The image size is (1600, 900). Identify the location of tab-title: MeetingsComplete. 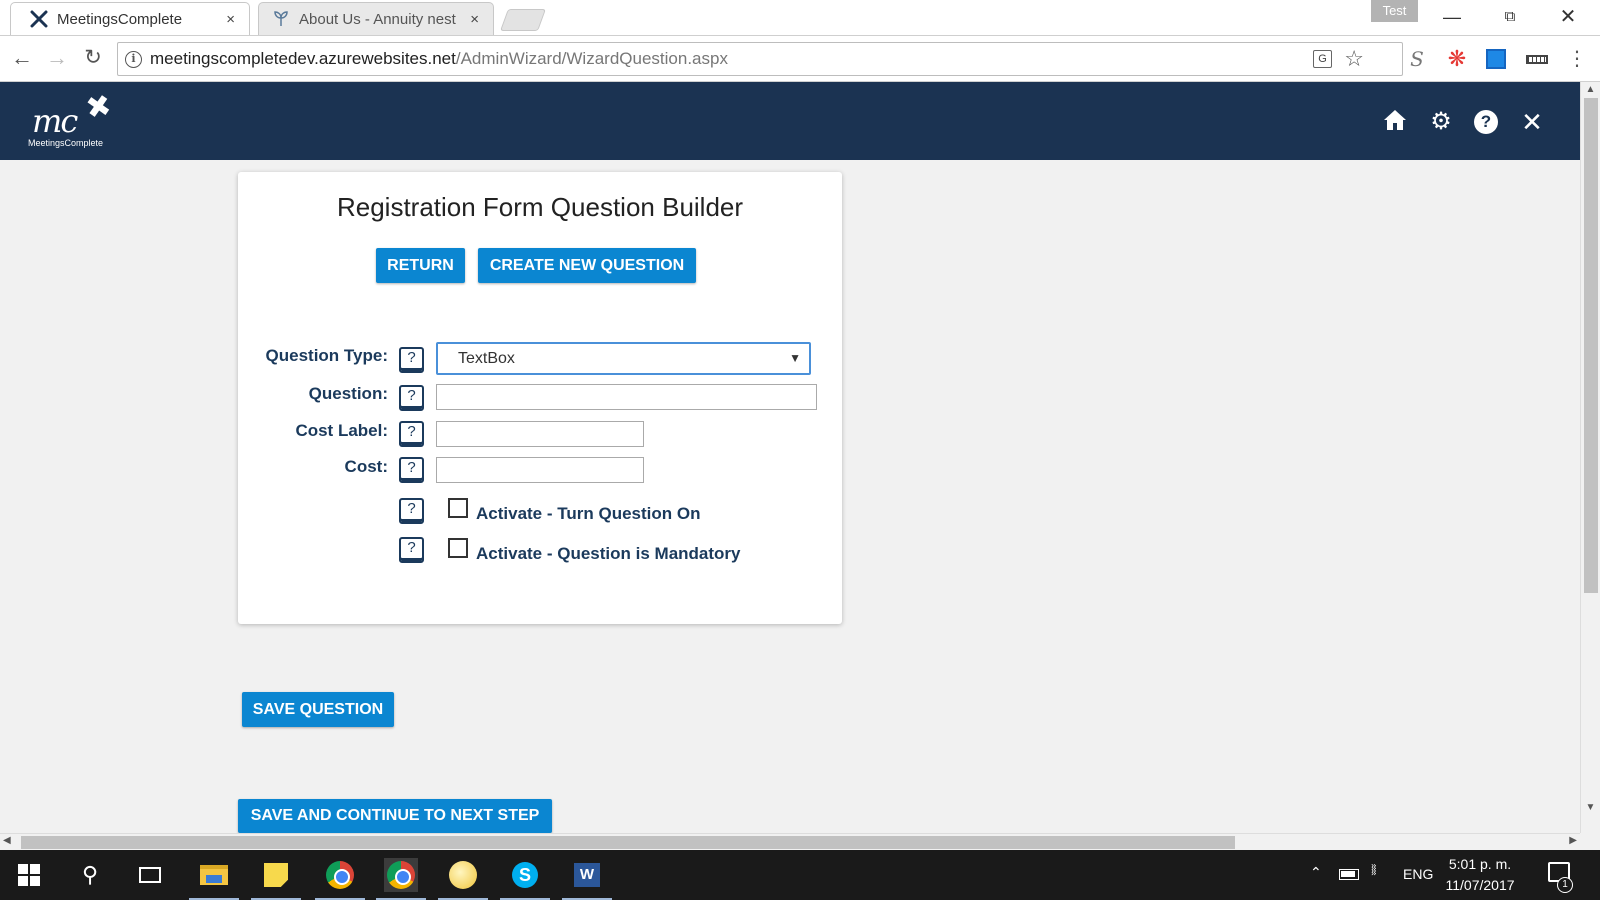
(120, 19).